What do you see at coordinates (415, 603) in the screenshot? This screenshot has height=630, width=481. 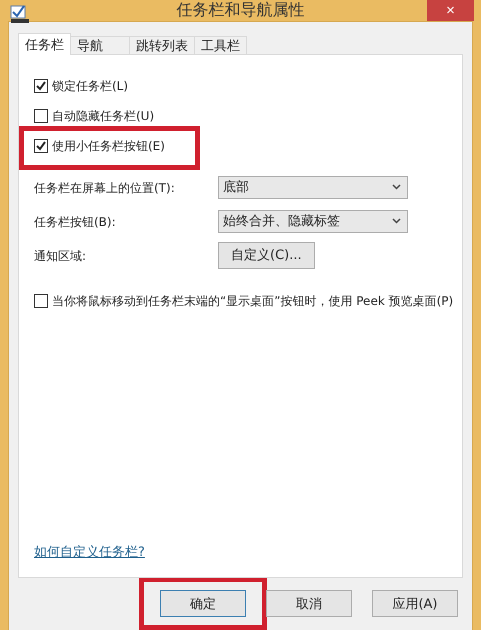 I see `dialog-button: 应用(A)` at bounding box center [415, 603].